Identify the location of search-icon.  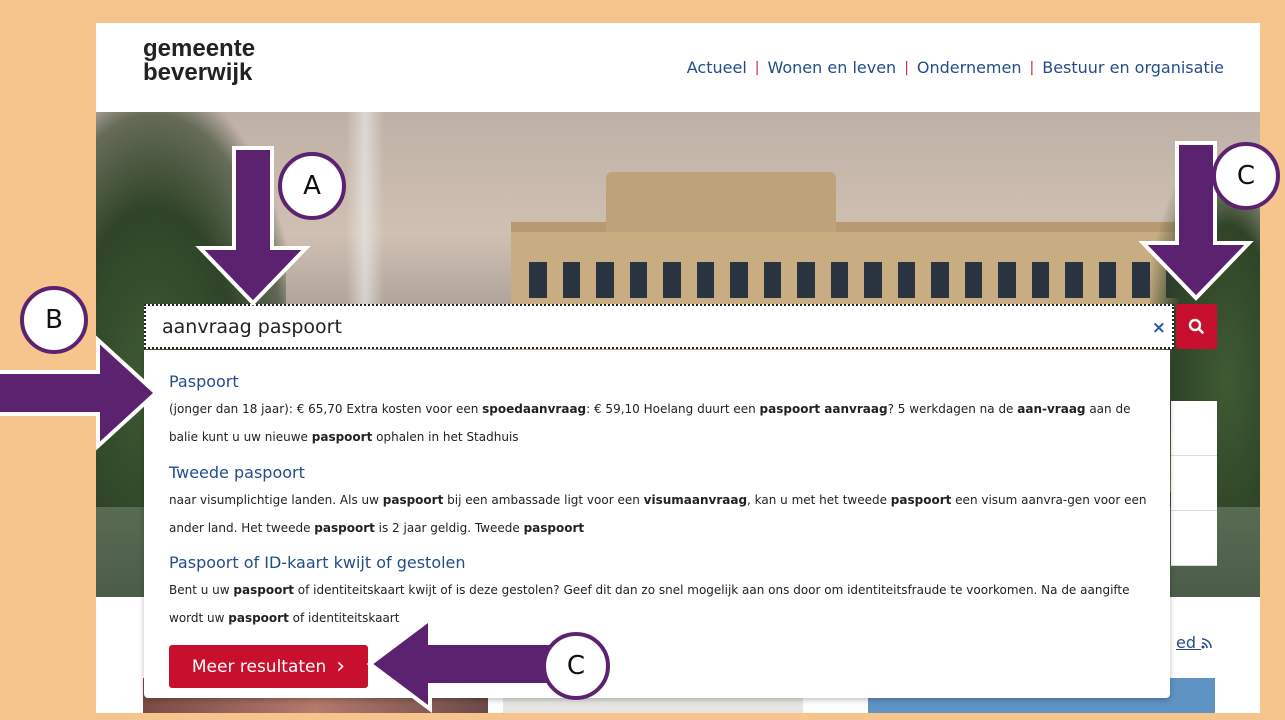
(1196, 326).